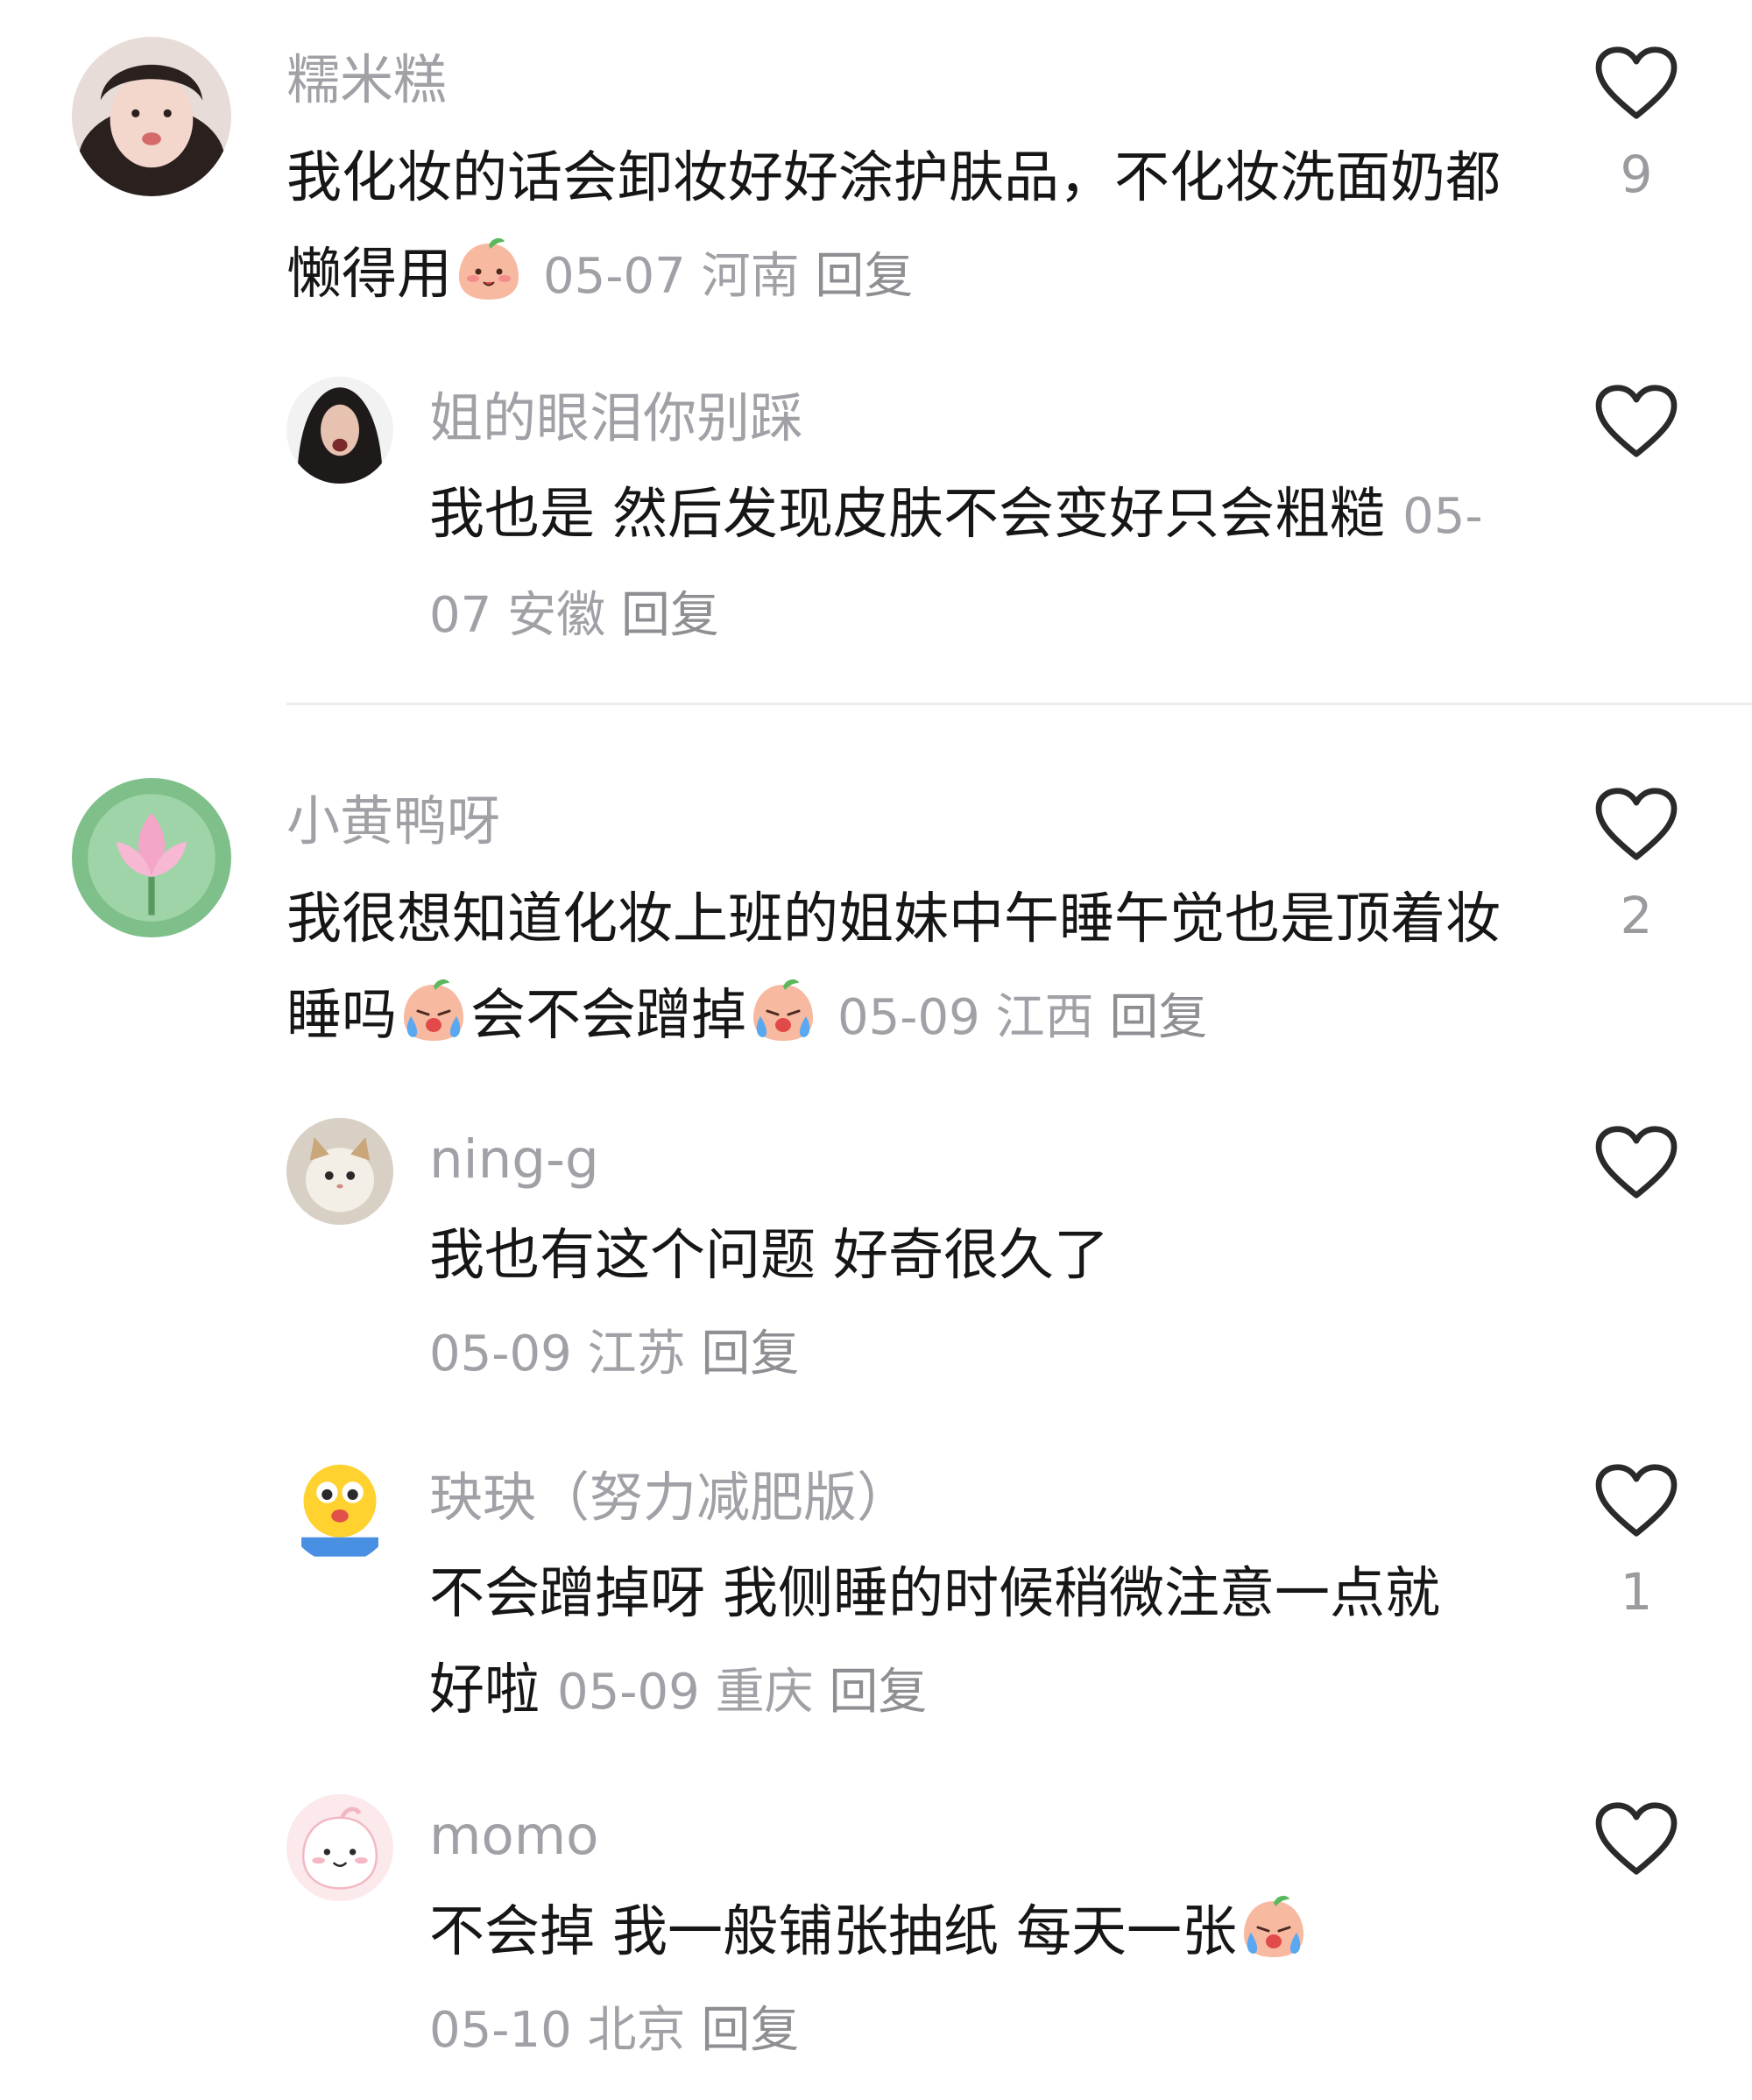  Describe the element at coordinates (750, 276) in the screenshot. I see `comment-location: 河南` at that location.